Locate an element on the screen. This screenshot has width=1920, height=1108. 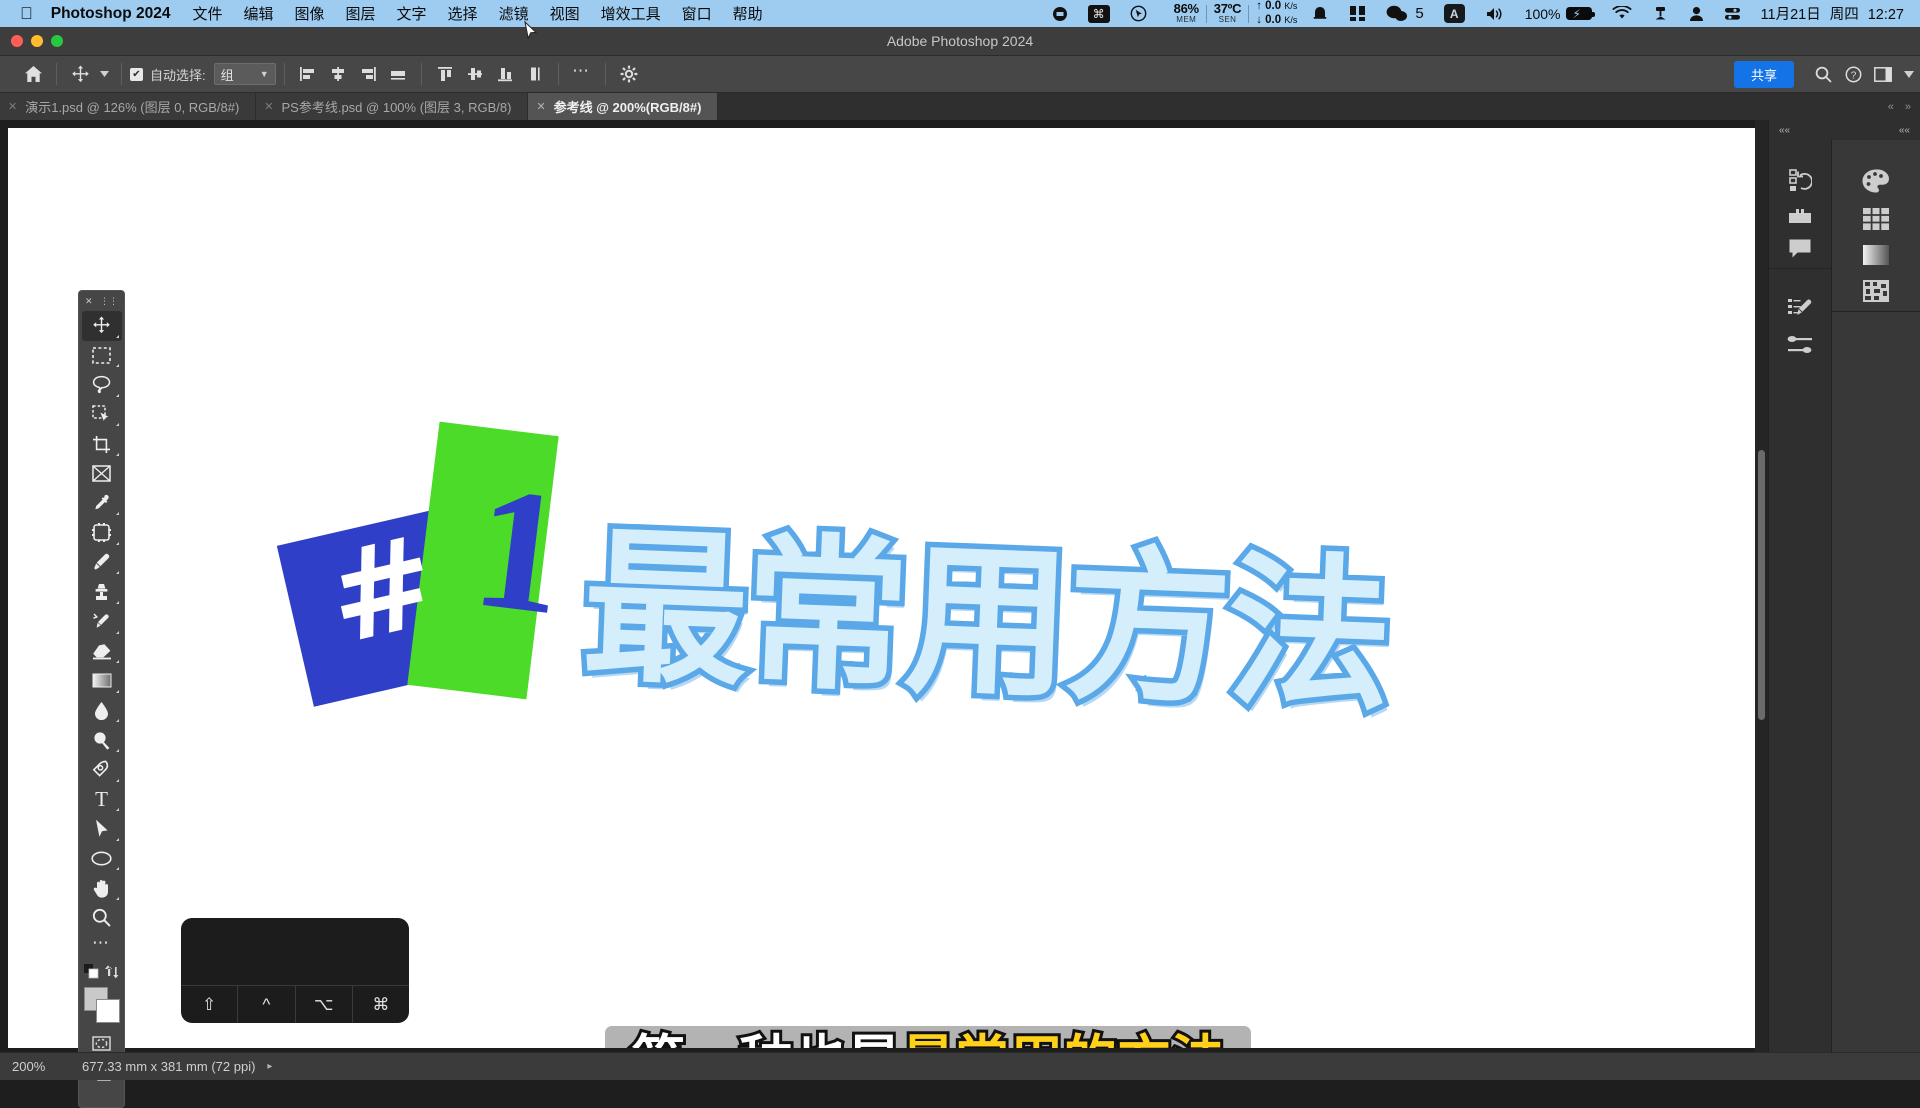
rectangular-marquee-tool is located at coordinates (102, 356).